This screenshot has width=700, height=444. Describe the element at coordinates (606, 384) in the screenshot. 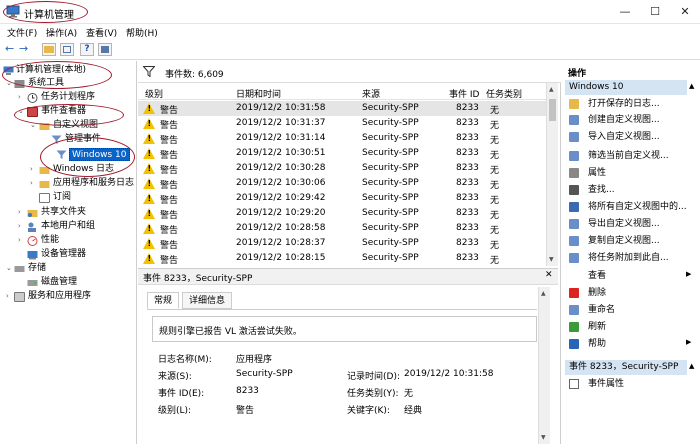

I see `action-event-properties: 事件属性` at that location.